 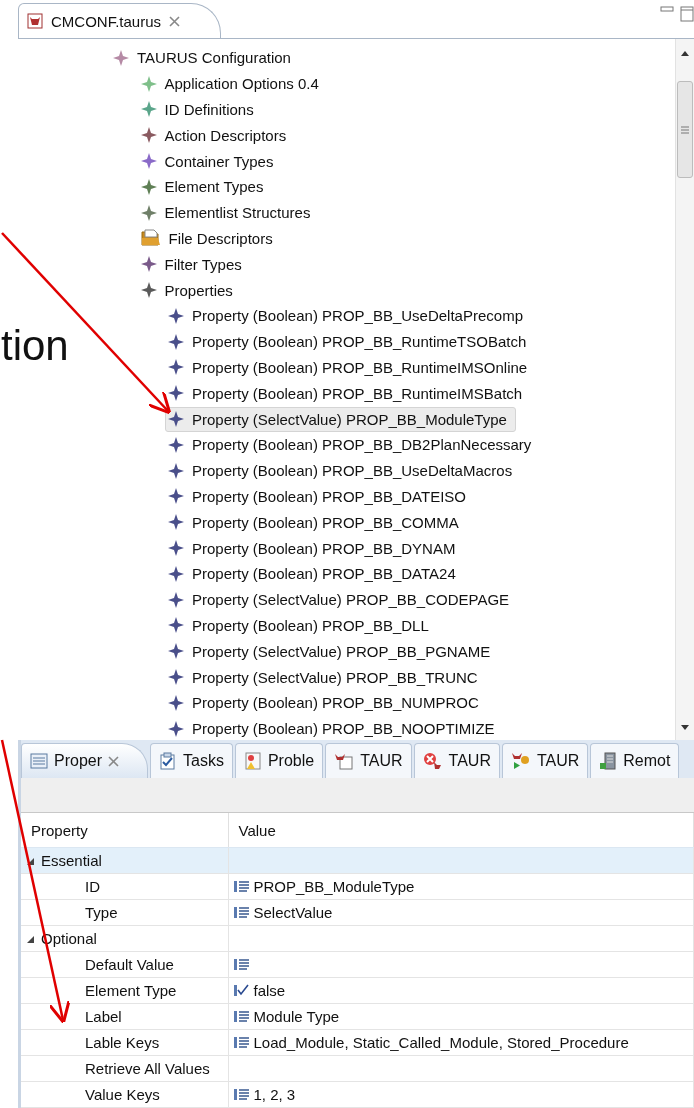 What do you see at coordinates (129, 964) in the screenshot?
I see `property-name: Default Value` at bounding box center [129, 964].